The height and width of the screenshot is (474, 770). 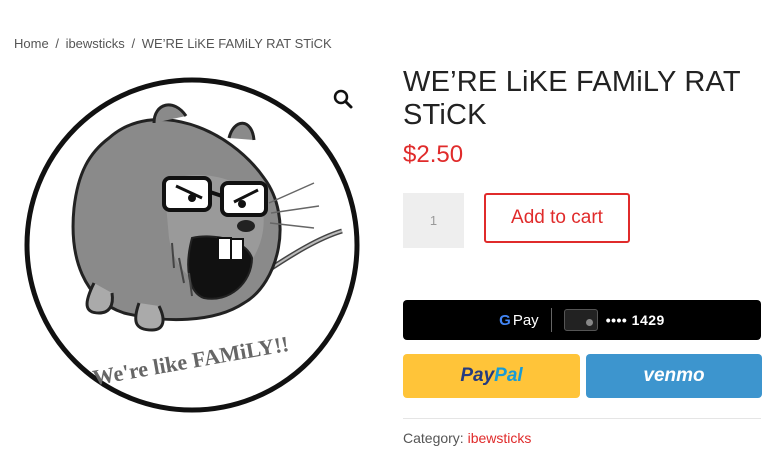 I want to click on google-pay-button: G Pay •••• 1429, so click(x=582, y=320).